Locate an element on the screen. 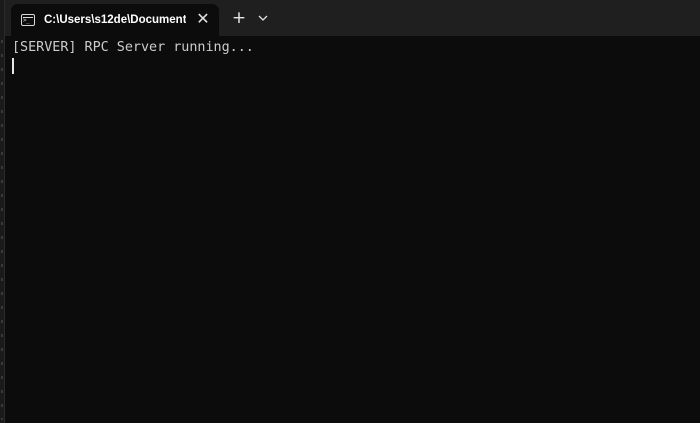  title-bar: >_ C:\Users\s12de\Documents\G ✕ + is located at coordinates (352, 18).